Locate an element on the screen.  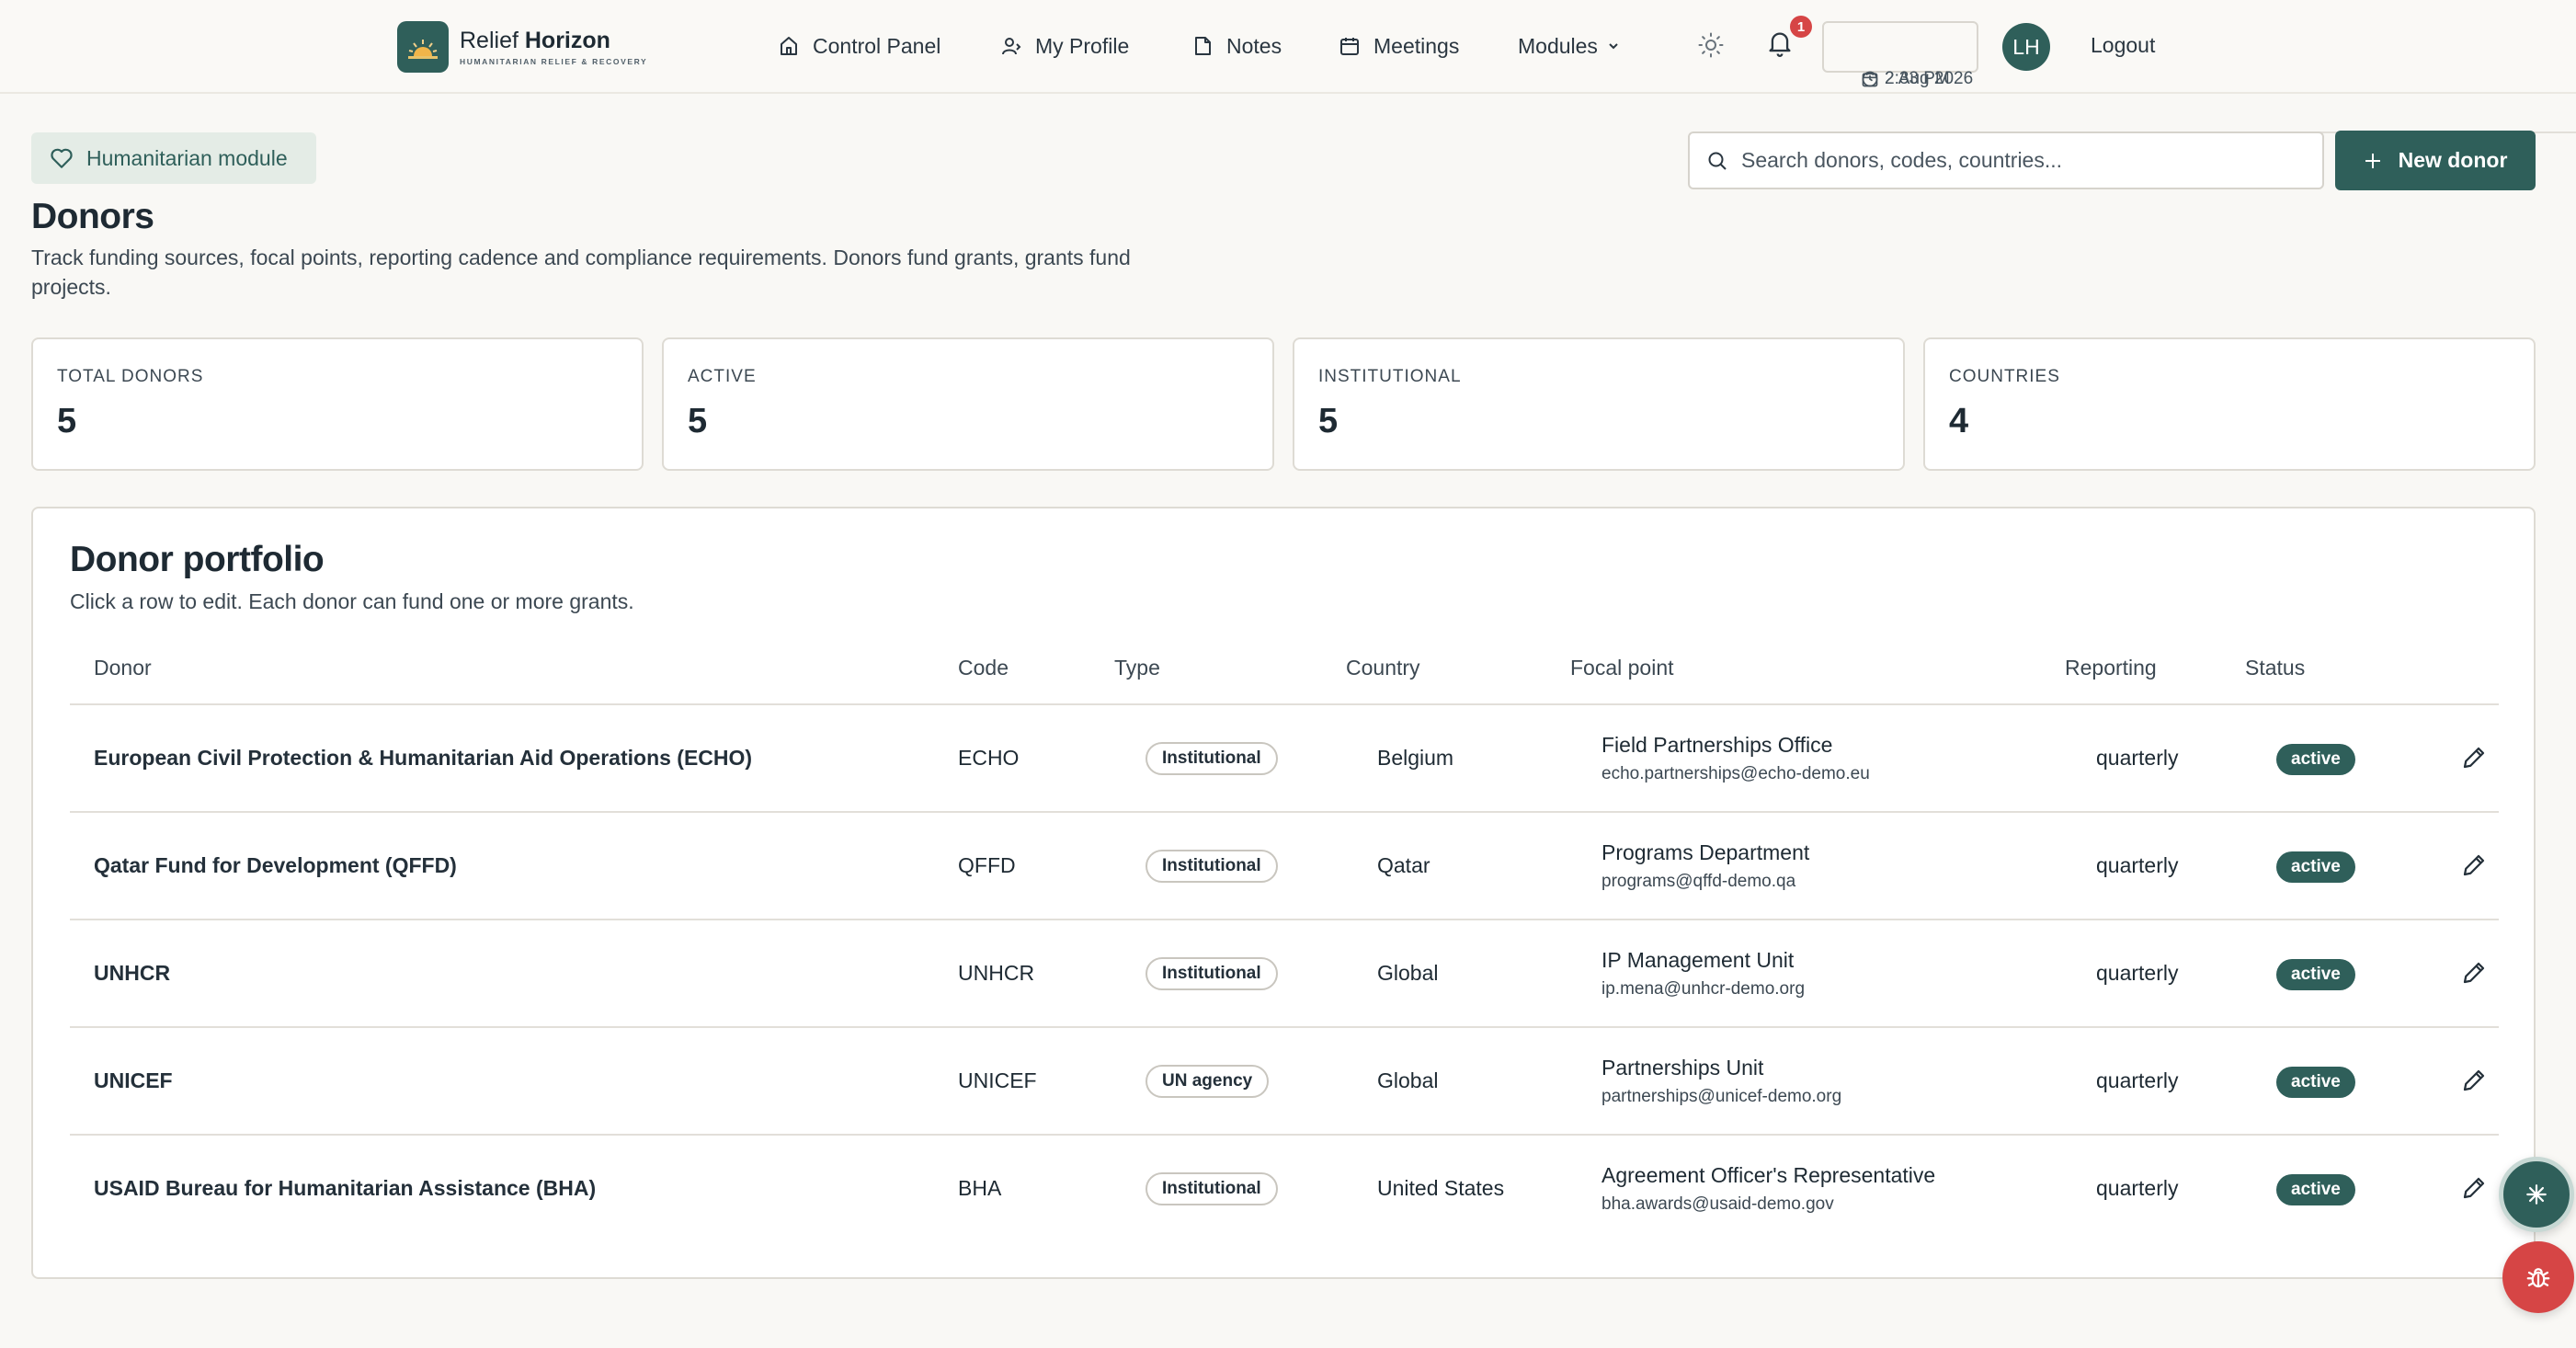
logout-link: Logout is located at coordinates (2123, 45).